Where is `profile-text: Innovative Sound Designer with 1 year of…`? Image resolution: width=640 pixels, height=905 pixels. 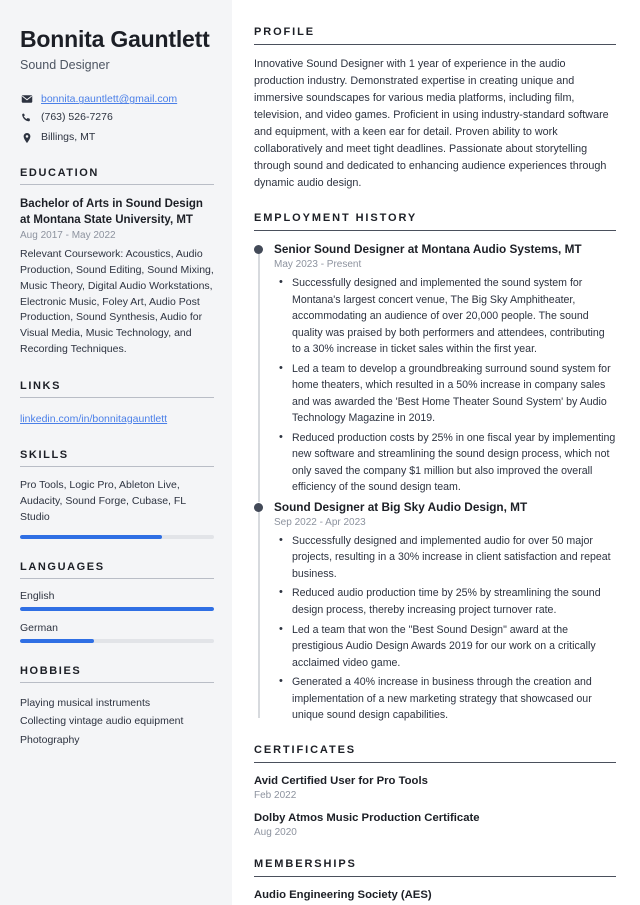 profile-text: Innovative Sound Designer with 1 year of… is located at coordinates (431, 124).